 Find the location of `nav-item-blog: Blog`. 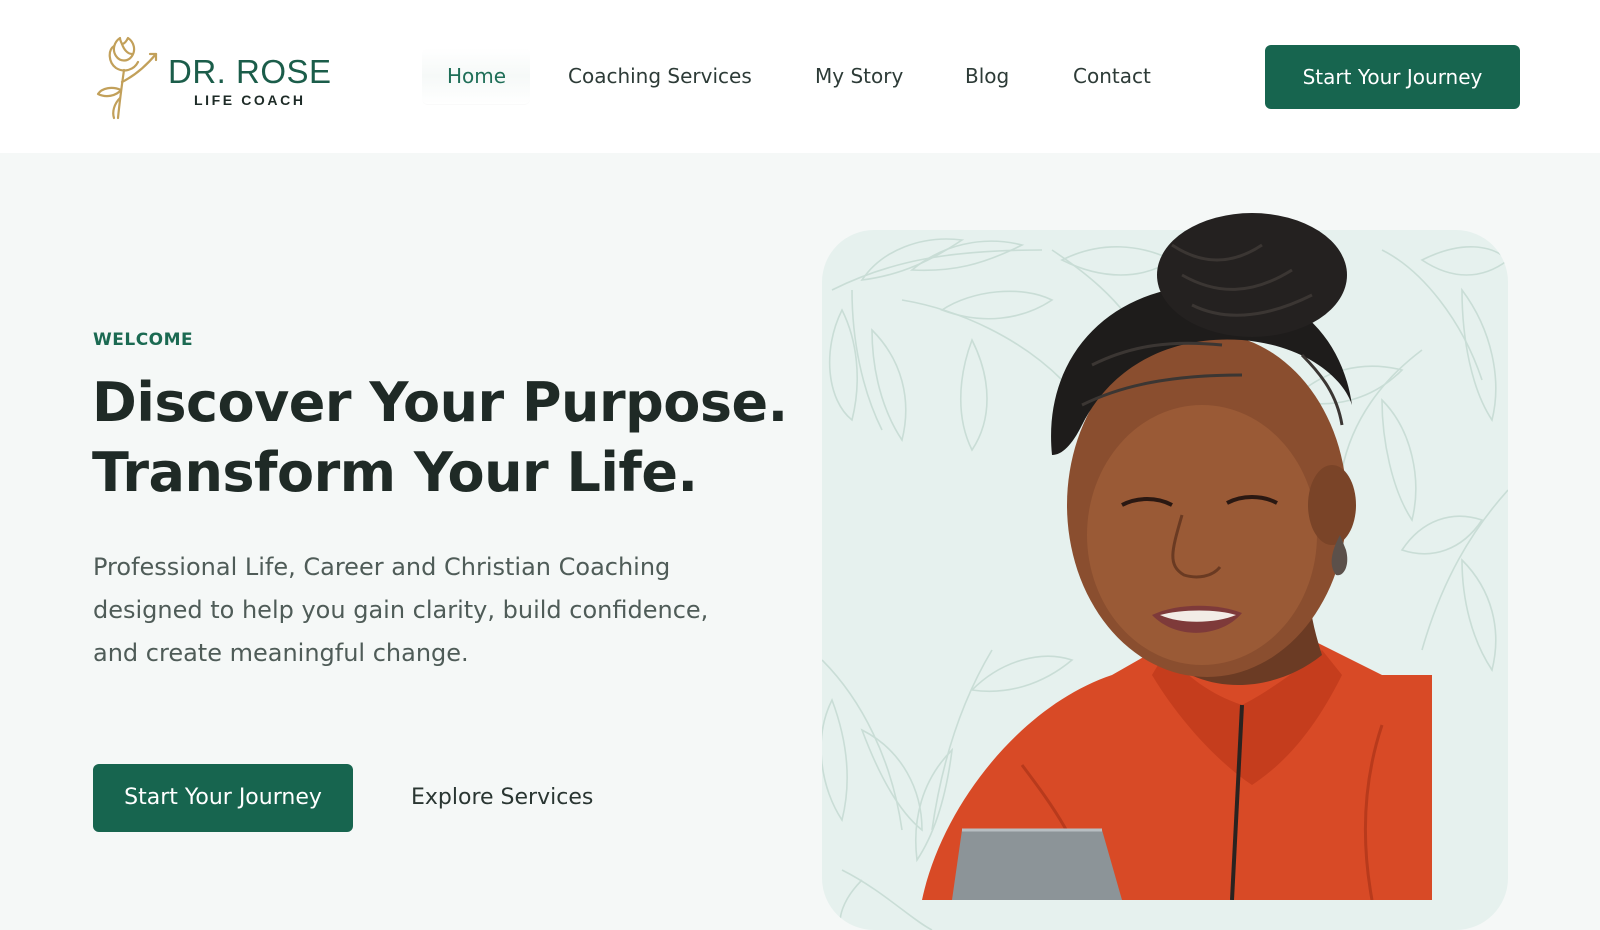

nav-item-blog: Blog is located at coordinates (987, 76).